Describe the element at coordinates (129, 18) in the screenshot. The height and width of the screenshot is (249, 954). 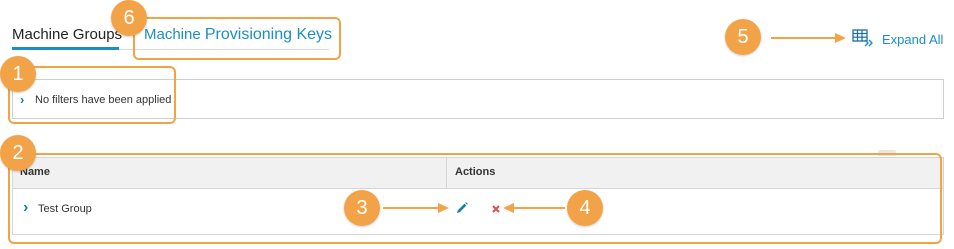
I see `callout-badge-6: 6` at that location.